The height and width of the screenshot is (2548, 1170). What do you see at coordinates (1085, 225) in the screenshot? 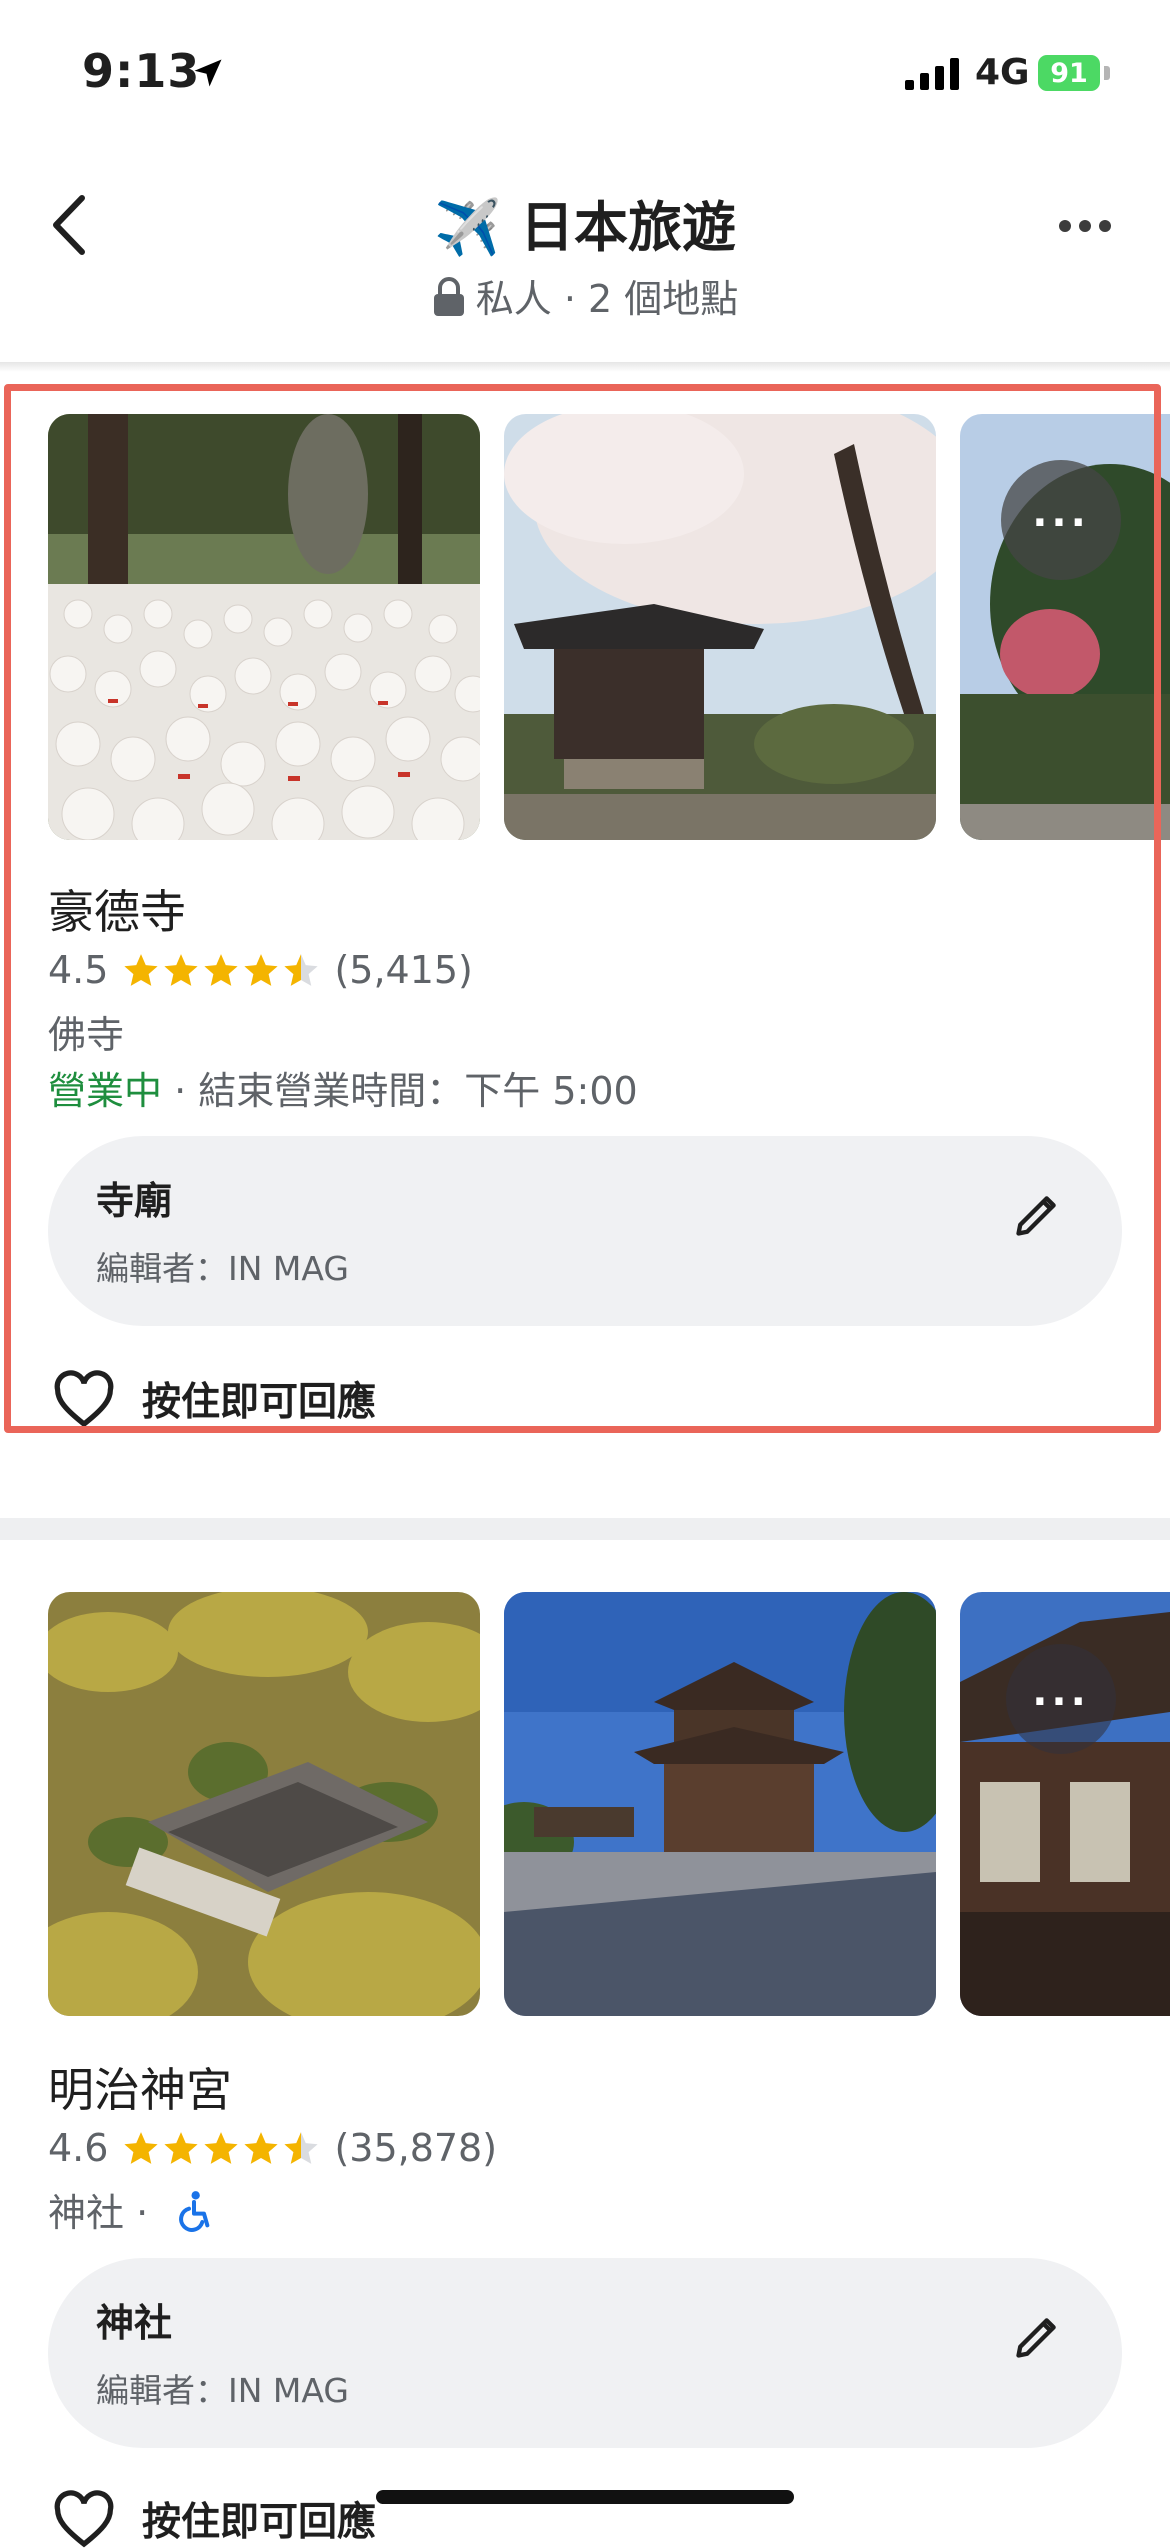
I see `more-icon` at bounding box center [1085, 225].